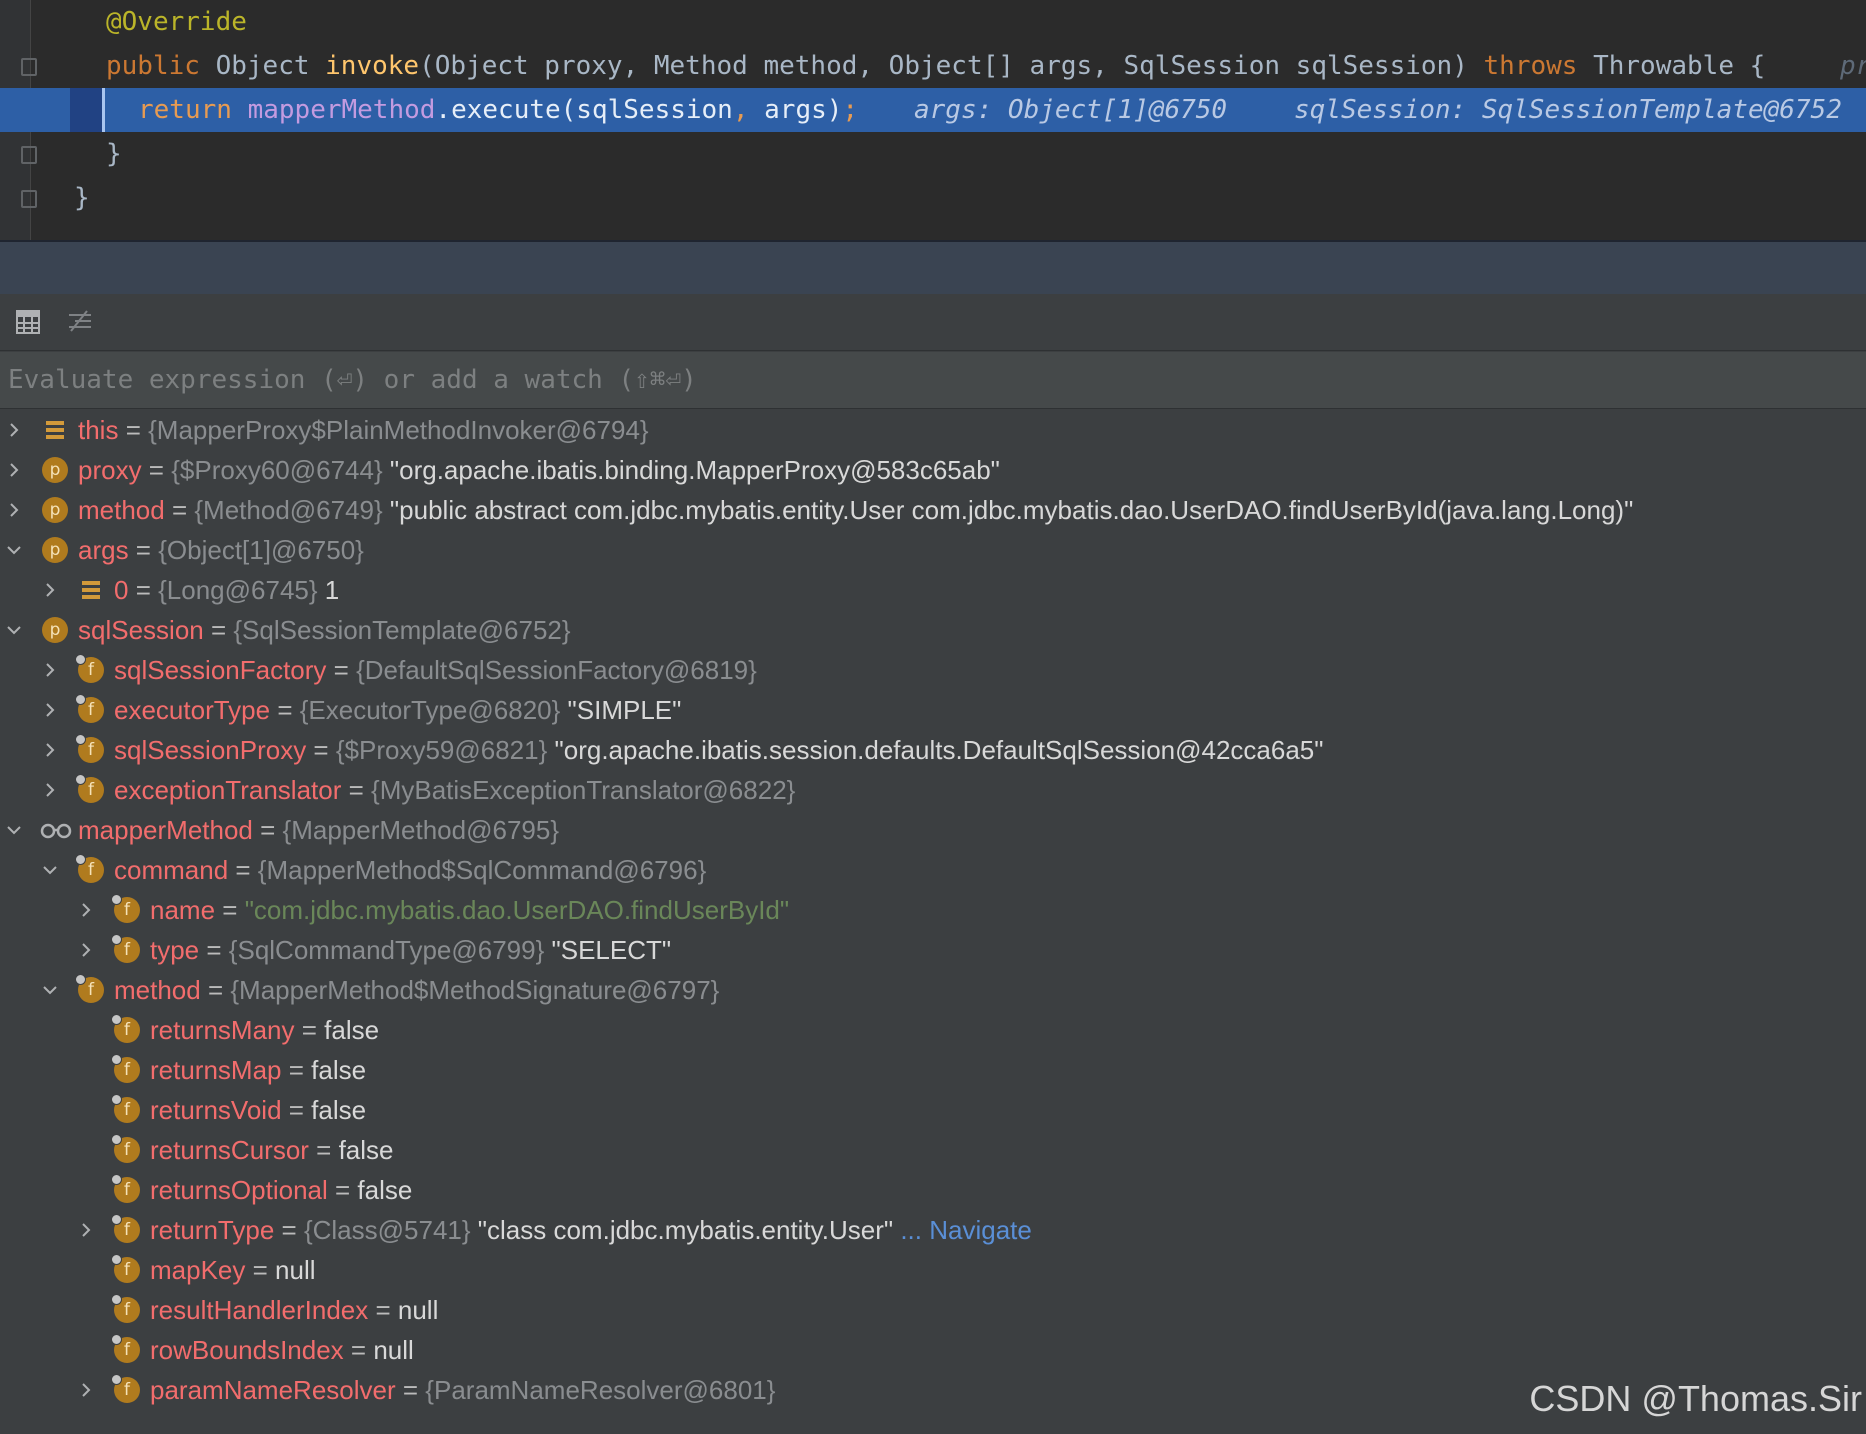  I want to click on tree-row-resulthandlerindex: f resultHandlerIndex = null, so click(933, 1310).